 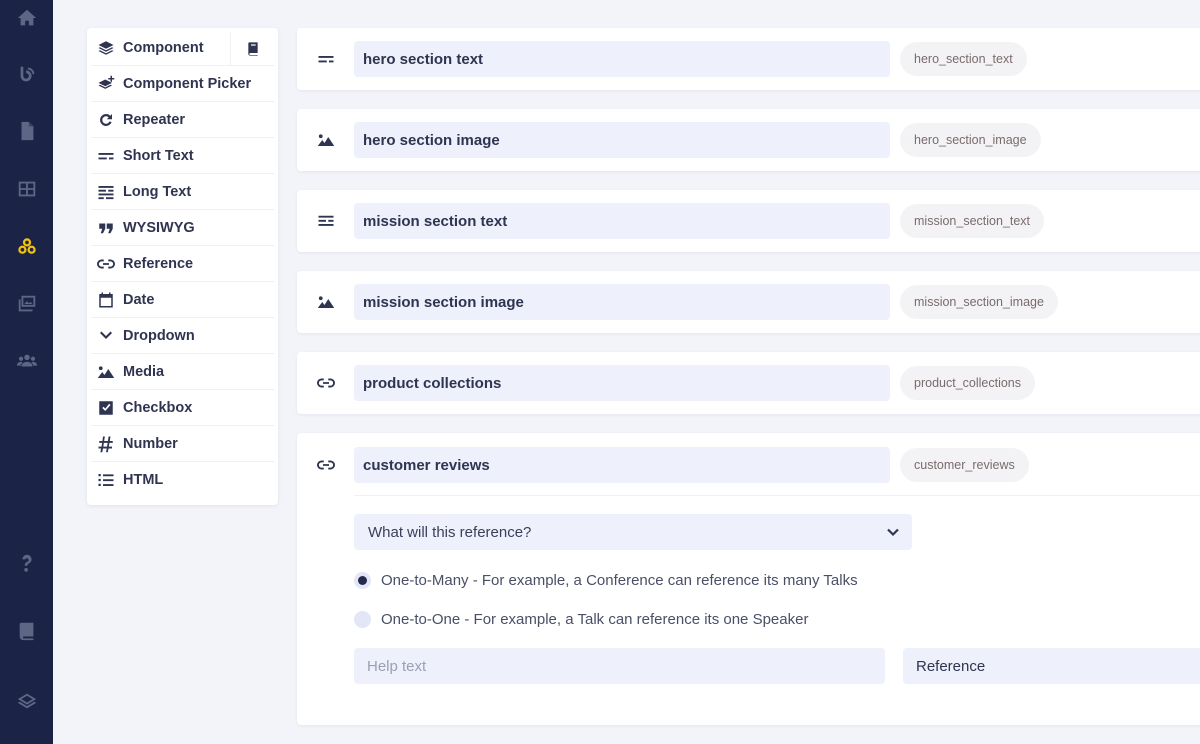 I want to click on left-nav-rail, so click(x=26, y=372).